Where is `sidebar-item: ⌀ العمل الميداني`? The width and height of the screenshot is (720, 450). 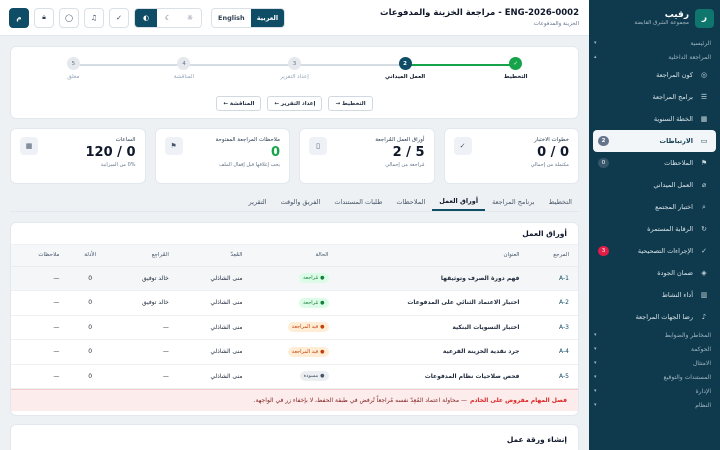
sidebar-item: ⌀ العمل الميداني is located at coordinates (654, 185).